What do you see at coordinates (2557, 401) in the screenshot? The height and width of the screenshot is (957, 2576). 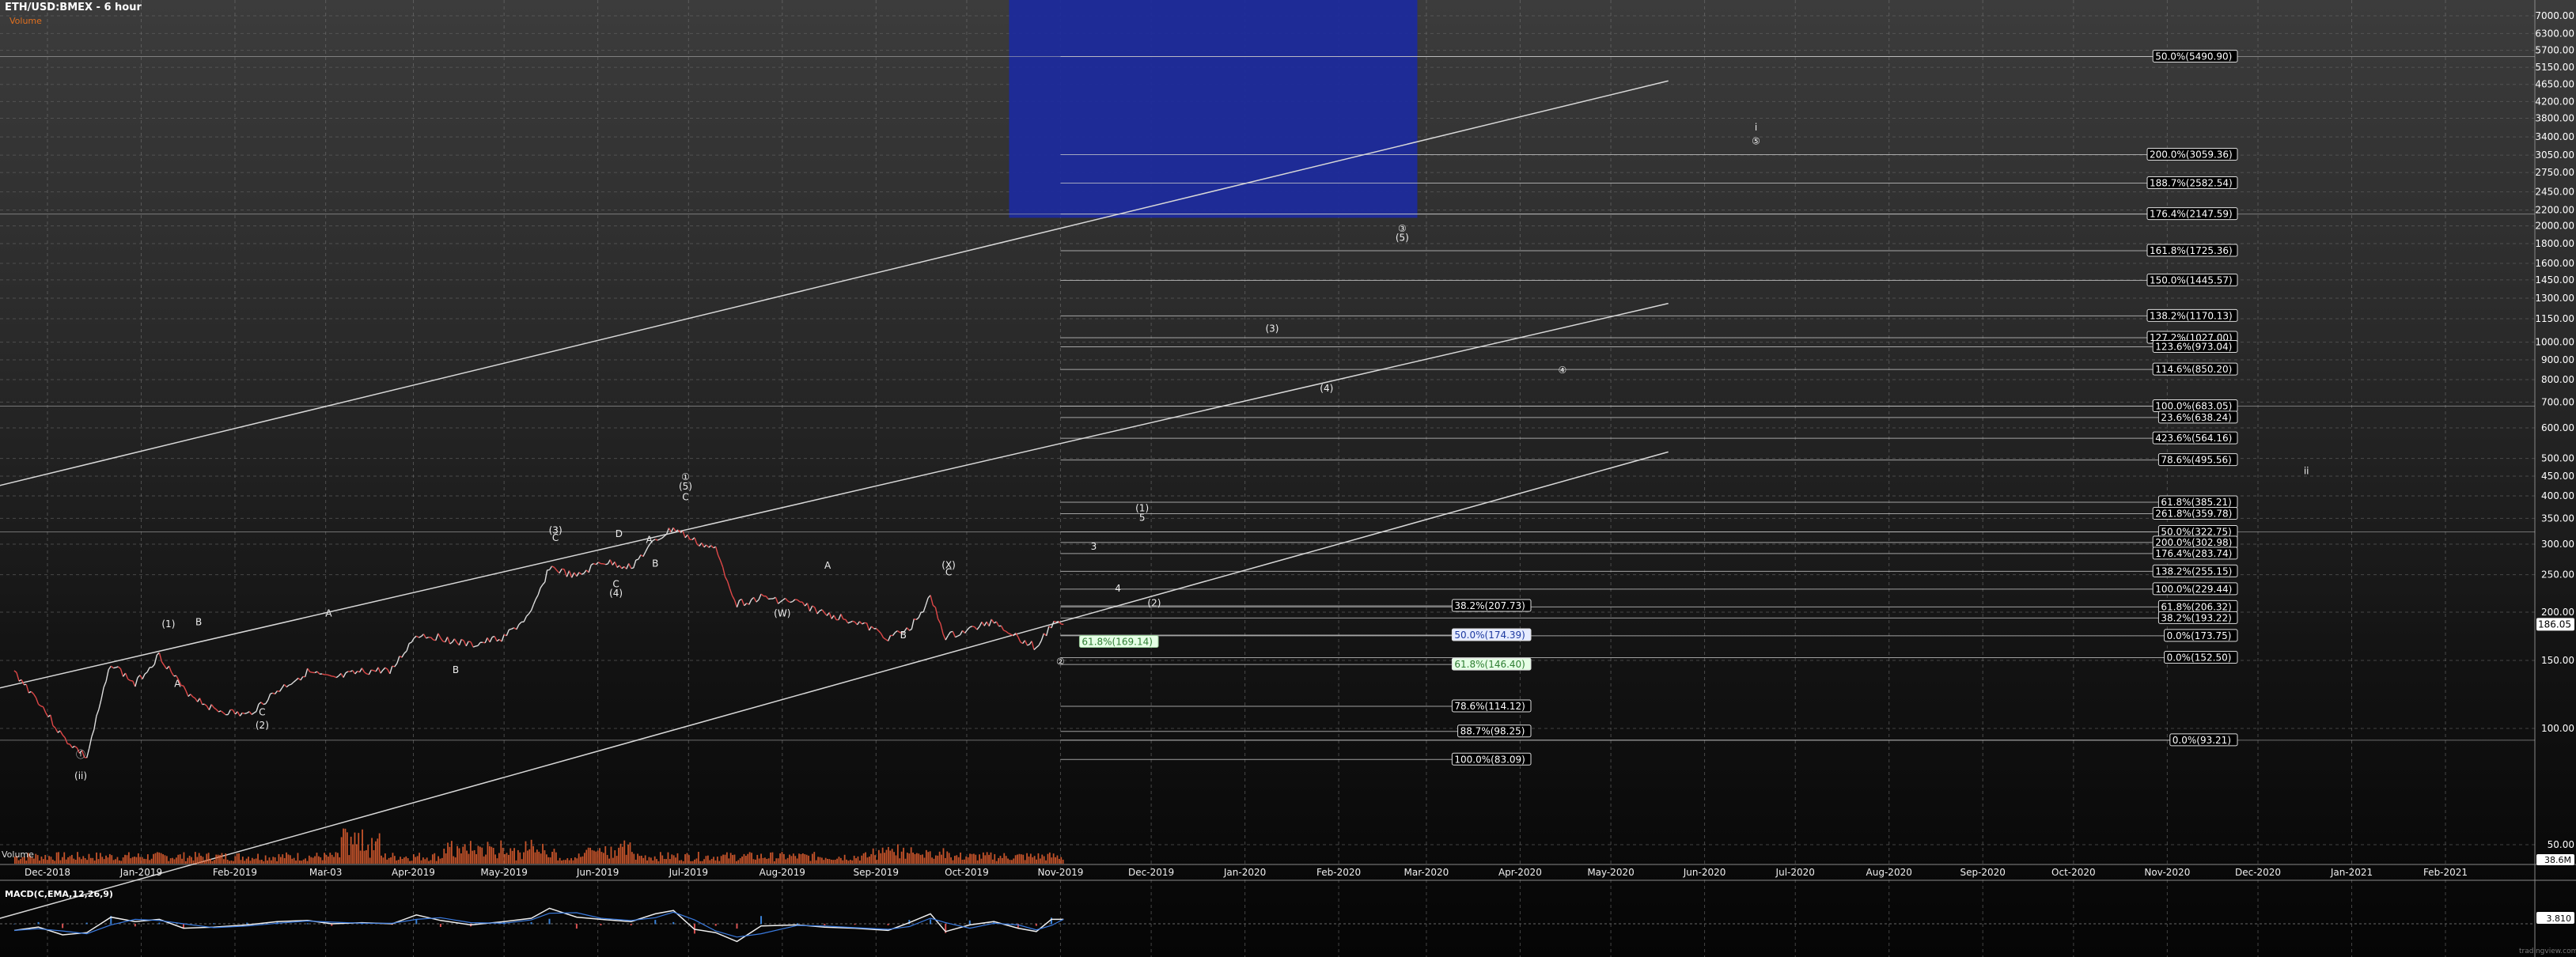 I see `price-tick-label: 700.00` at bounding box center [2557, 401].